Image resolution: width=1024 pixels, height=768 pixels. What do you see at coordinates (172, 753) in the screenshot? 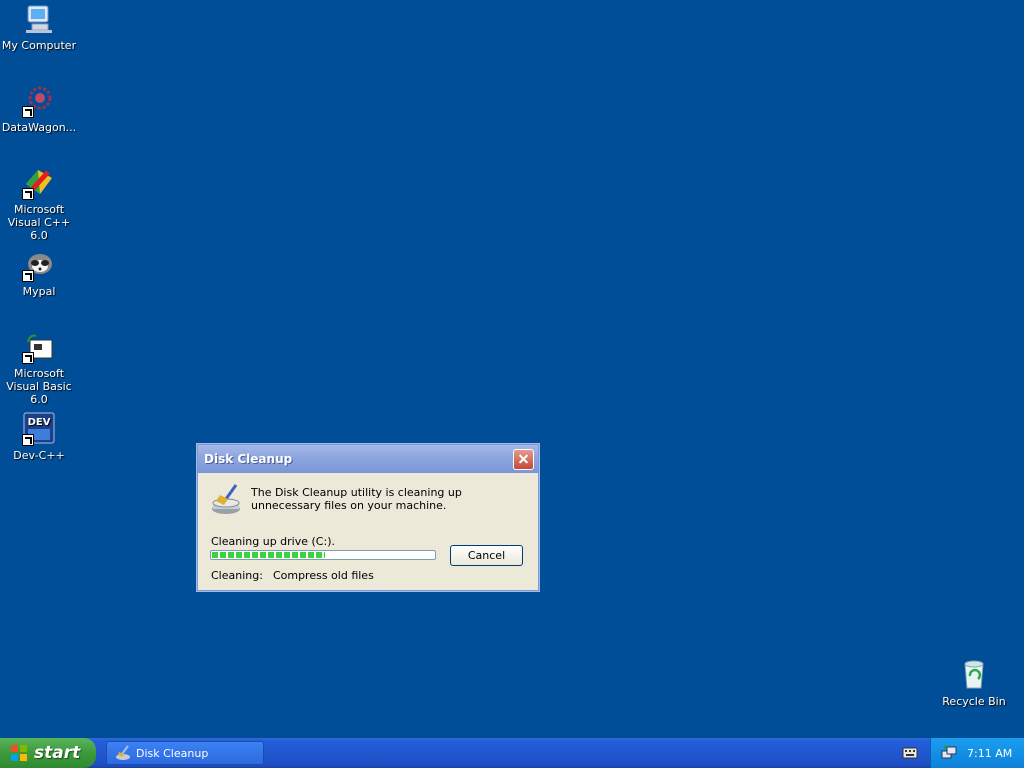
I see `taskbar-item-label: Disk Cleanup` at bounding box center [172, 753].